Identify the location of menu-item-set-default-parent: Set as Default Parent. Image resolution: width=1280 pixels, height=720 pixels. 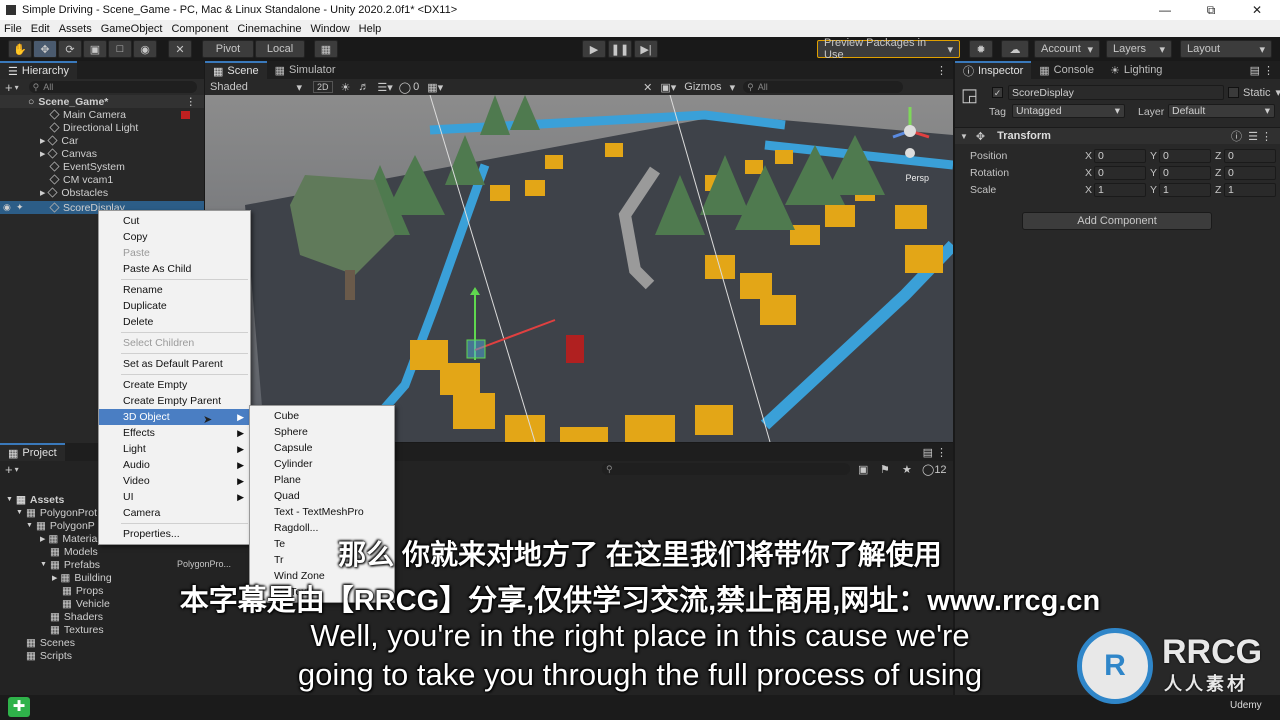
(174, 364).